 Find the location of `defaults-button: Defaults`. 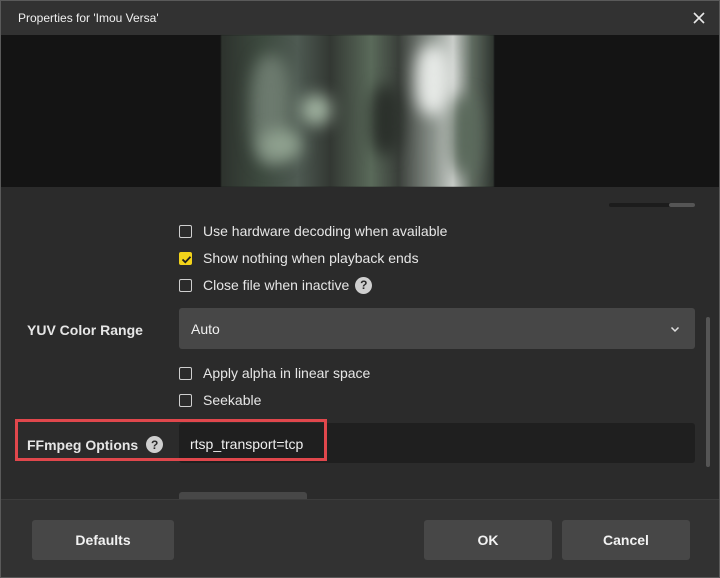

defaults-button: Defaults is located at coordinates (103, 540).